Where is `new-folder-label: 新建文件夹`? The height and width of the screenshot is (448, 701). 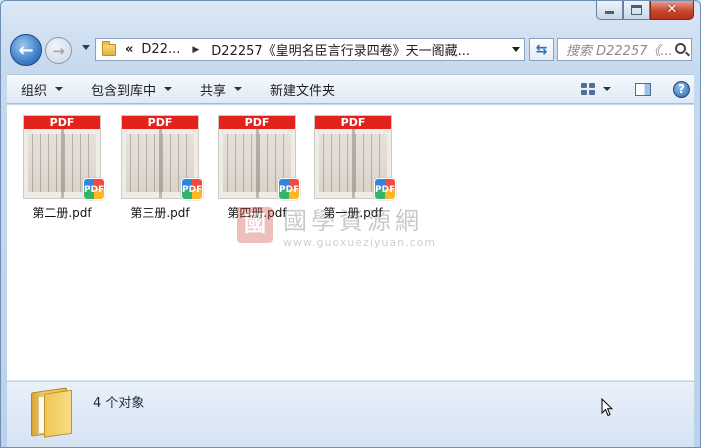 new-folder-label: 新建文件夹 is located at coordinates (303, 91).